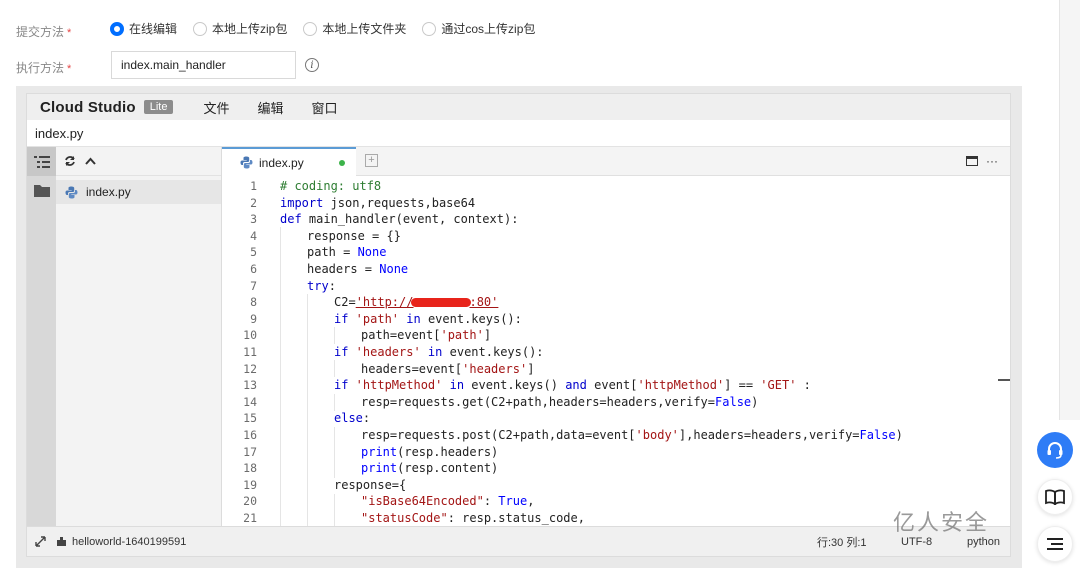 The width and height of the screenshot is (1080, 572). I want to click on docs-button, so click(1055, 497).